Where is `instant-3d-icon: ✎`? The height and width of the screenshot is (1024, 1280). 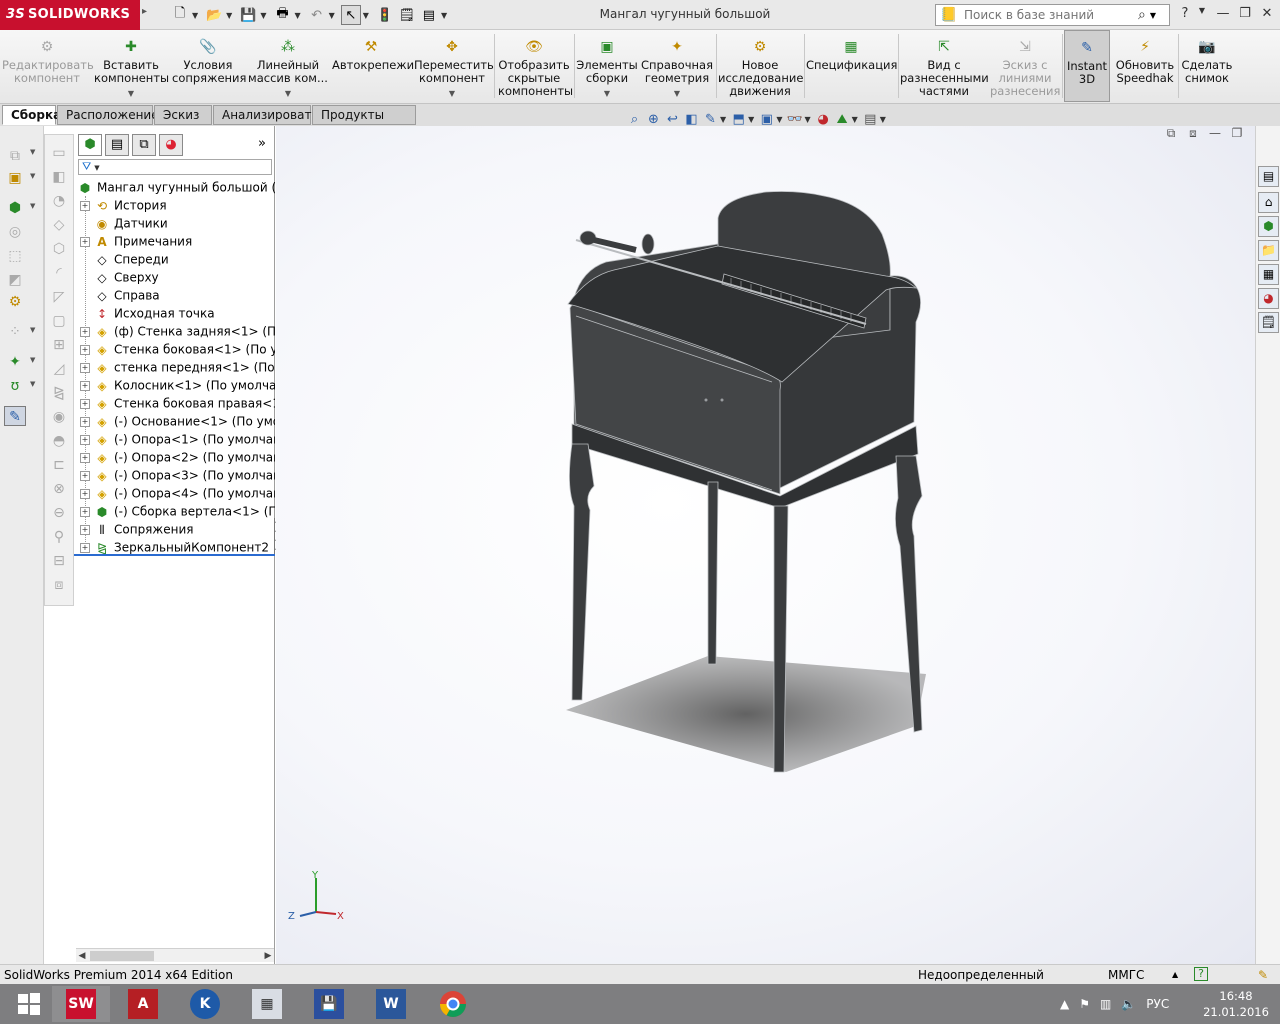 instant-3d-icon: ✎ is located at coordinates (15, 416).